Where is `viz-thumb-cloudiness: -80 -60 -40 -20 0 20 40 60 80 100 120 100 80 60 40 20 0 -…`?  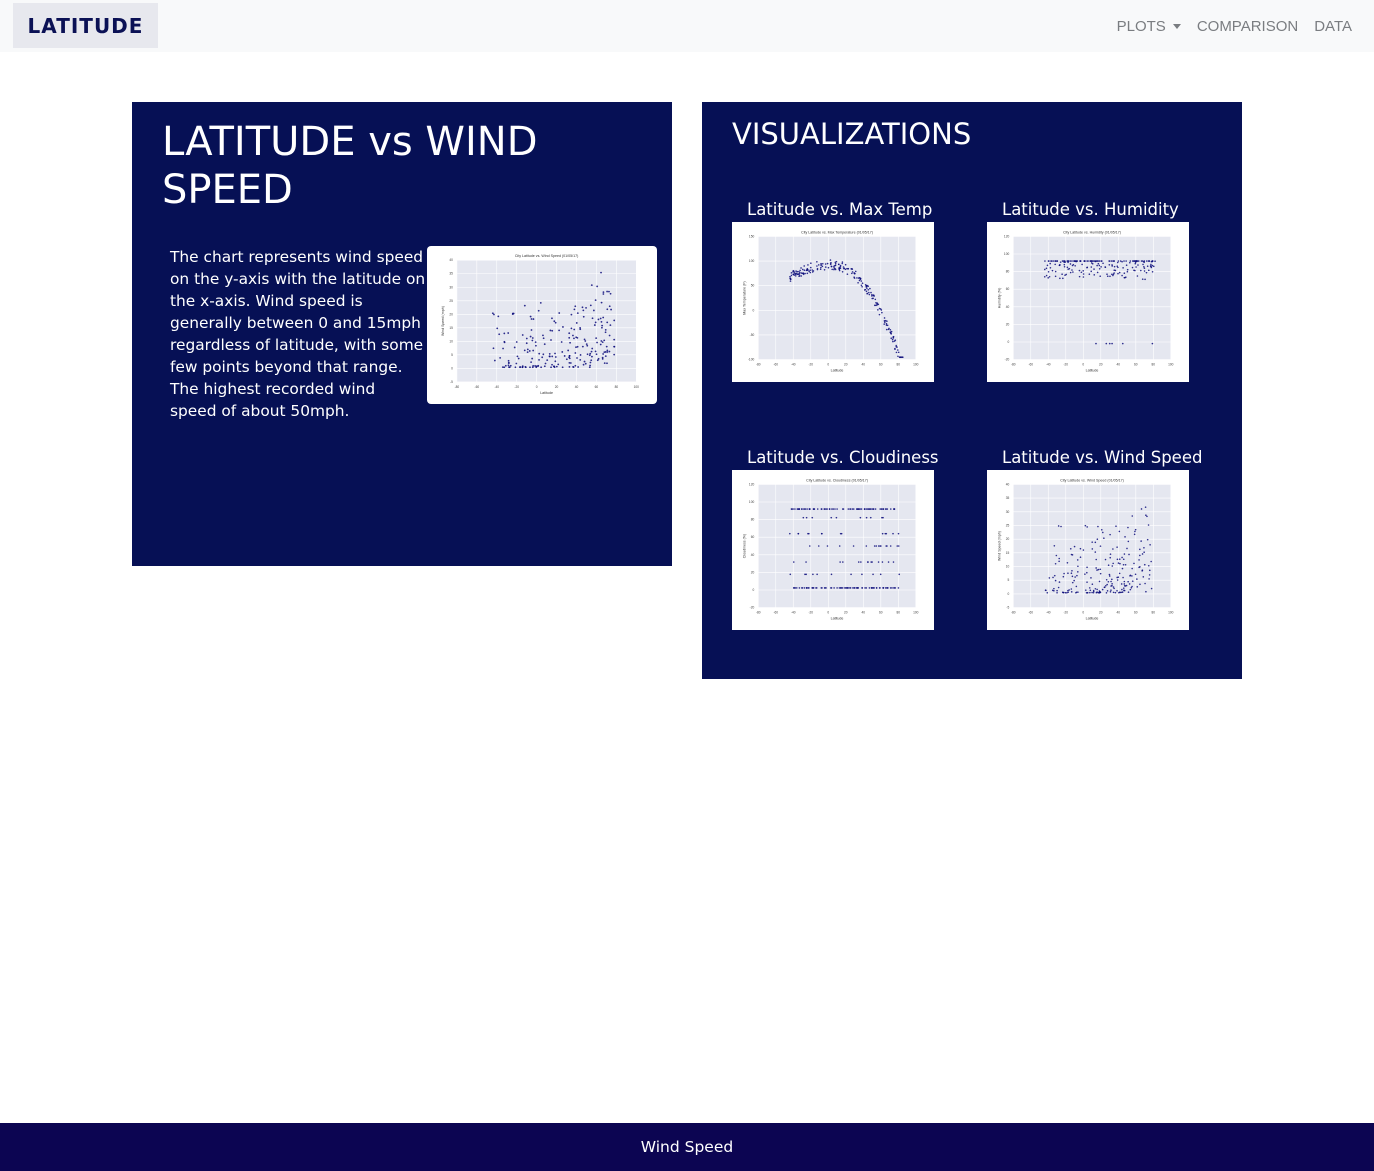
viz-thumb-cloudiness: -80 -60 -40 -20 0 20 40 60 80 100 120 100 80 60 40 20 0 -… is located at coordinates (833, 550).